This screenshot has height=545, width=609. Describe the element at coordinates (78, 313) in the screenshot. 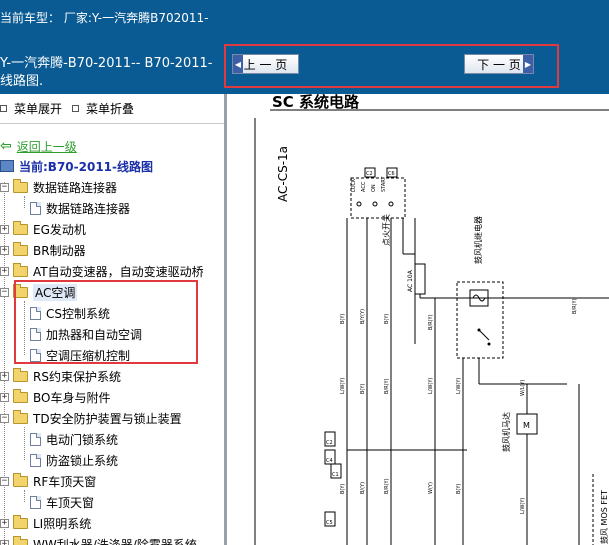

I see `tree-doc-label: CS控制系统` at that location.